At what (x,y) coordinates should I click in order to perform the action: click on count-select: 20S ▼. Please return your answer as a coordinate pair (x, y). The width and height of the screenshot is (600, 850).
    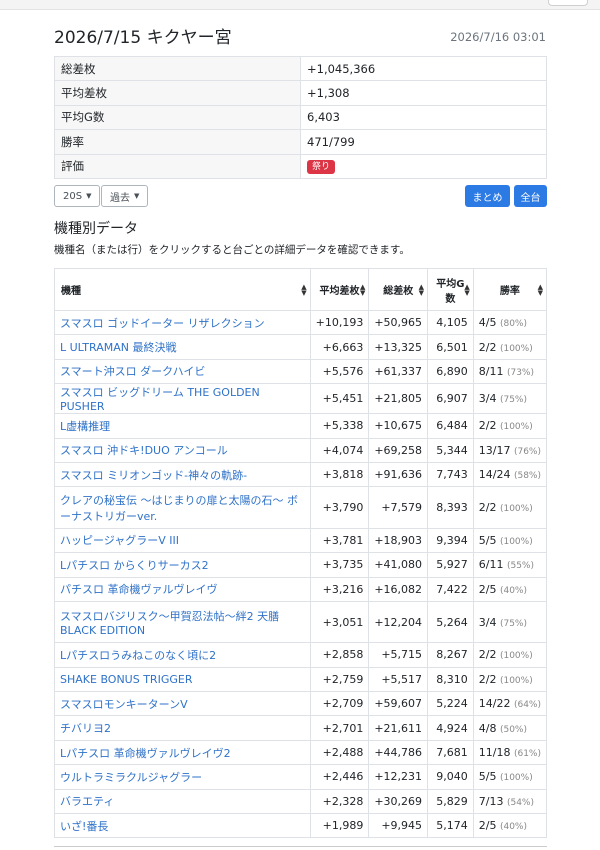
    Looking at the image, I should click on (77, 196).